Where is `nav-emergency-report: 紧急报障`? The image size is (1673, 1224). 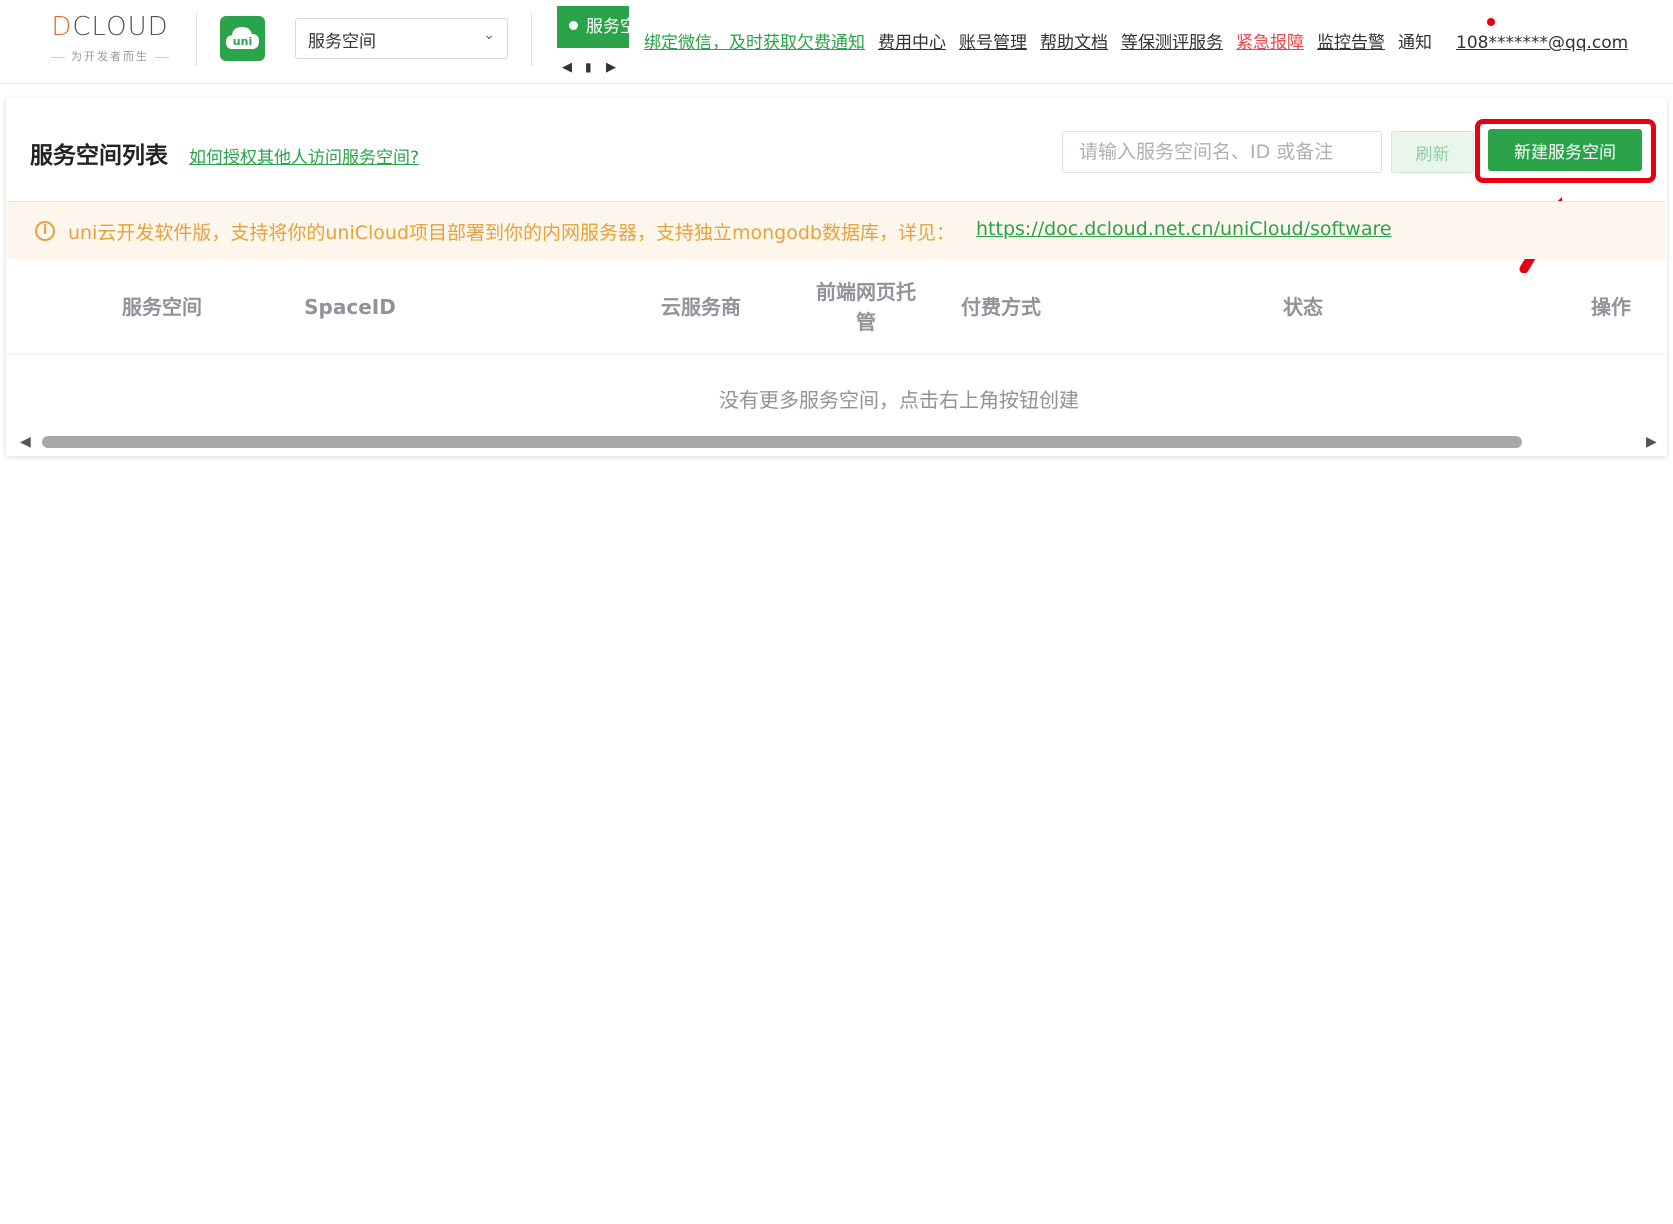 nav-emergency-report: 紧急报障 is located at coordinates (1270, 40).